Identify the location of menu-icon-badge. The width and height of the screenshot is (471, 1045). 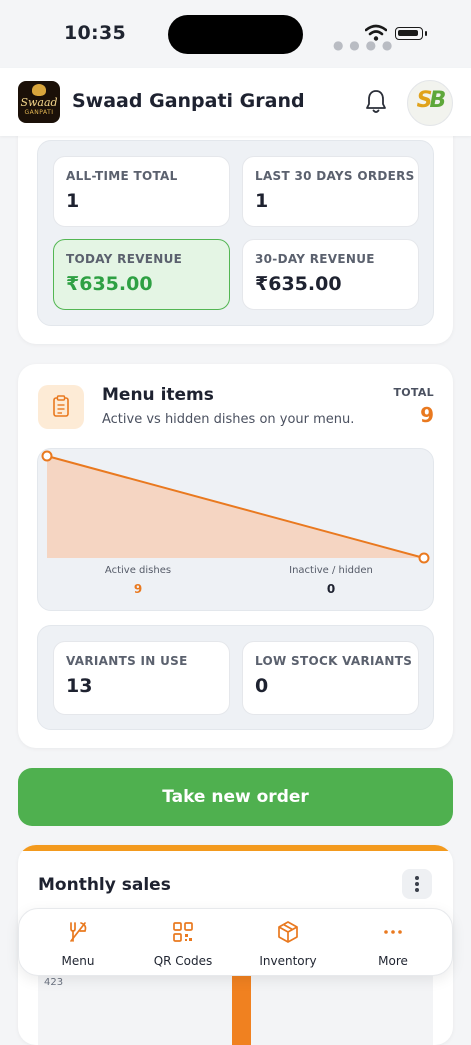
(61, 407).